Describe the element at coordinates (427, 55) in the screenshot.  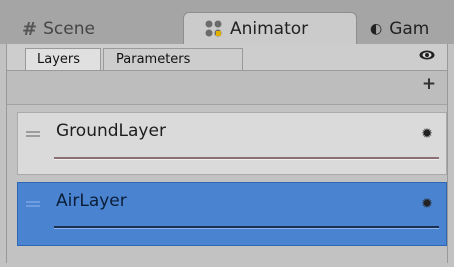
I see `eye-icon` at that location.